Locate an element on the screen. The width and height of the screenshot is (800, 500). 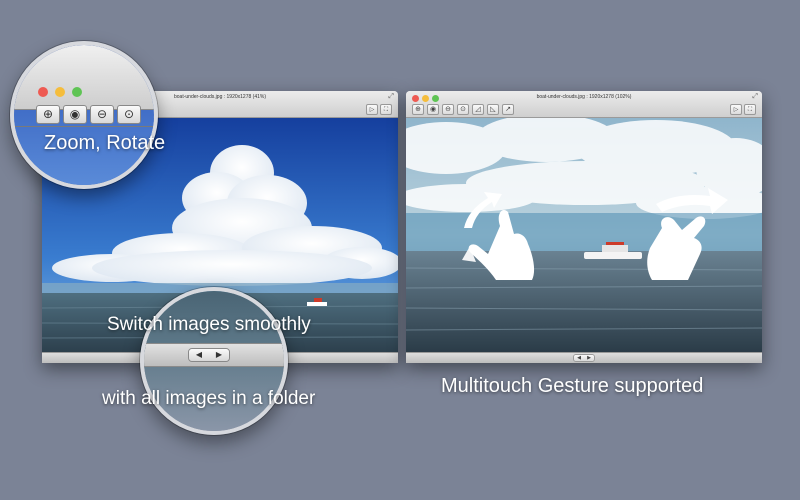
rotate-right-icon: ◺ is located at coordinates (493, 109).